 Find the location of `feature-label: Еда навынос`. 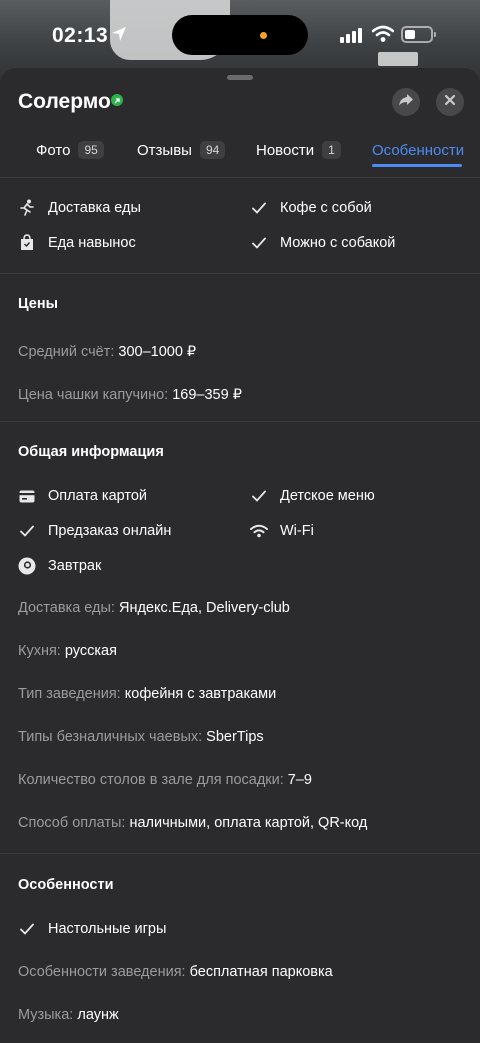

feature-label: Еда навынос is located at coordinates (92, 243).